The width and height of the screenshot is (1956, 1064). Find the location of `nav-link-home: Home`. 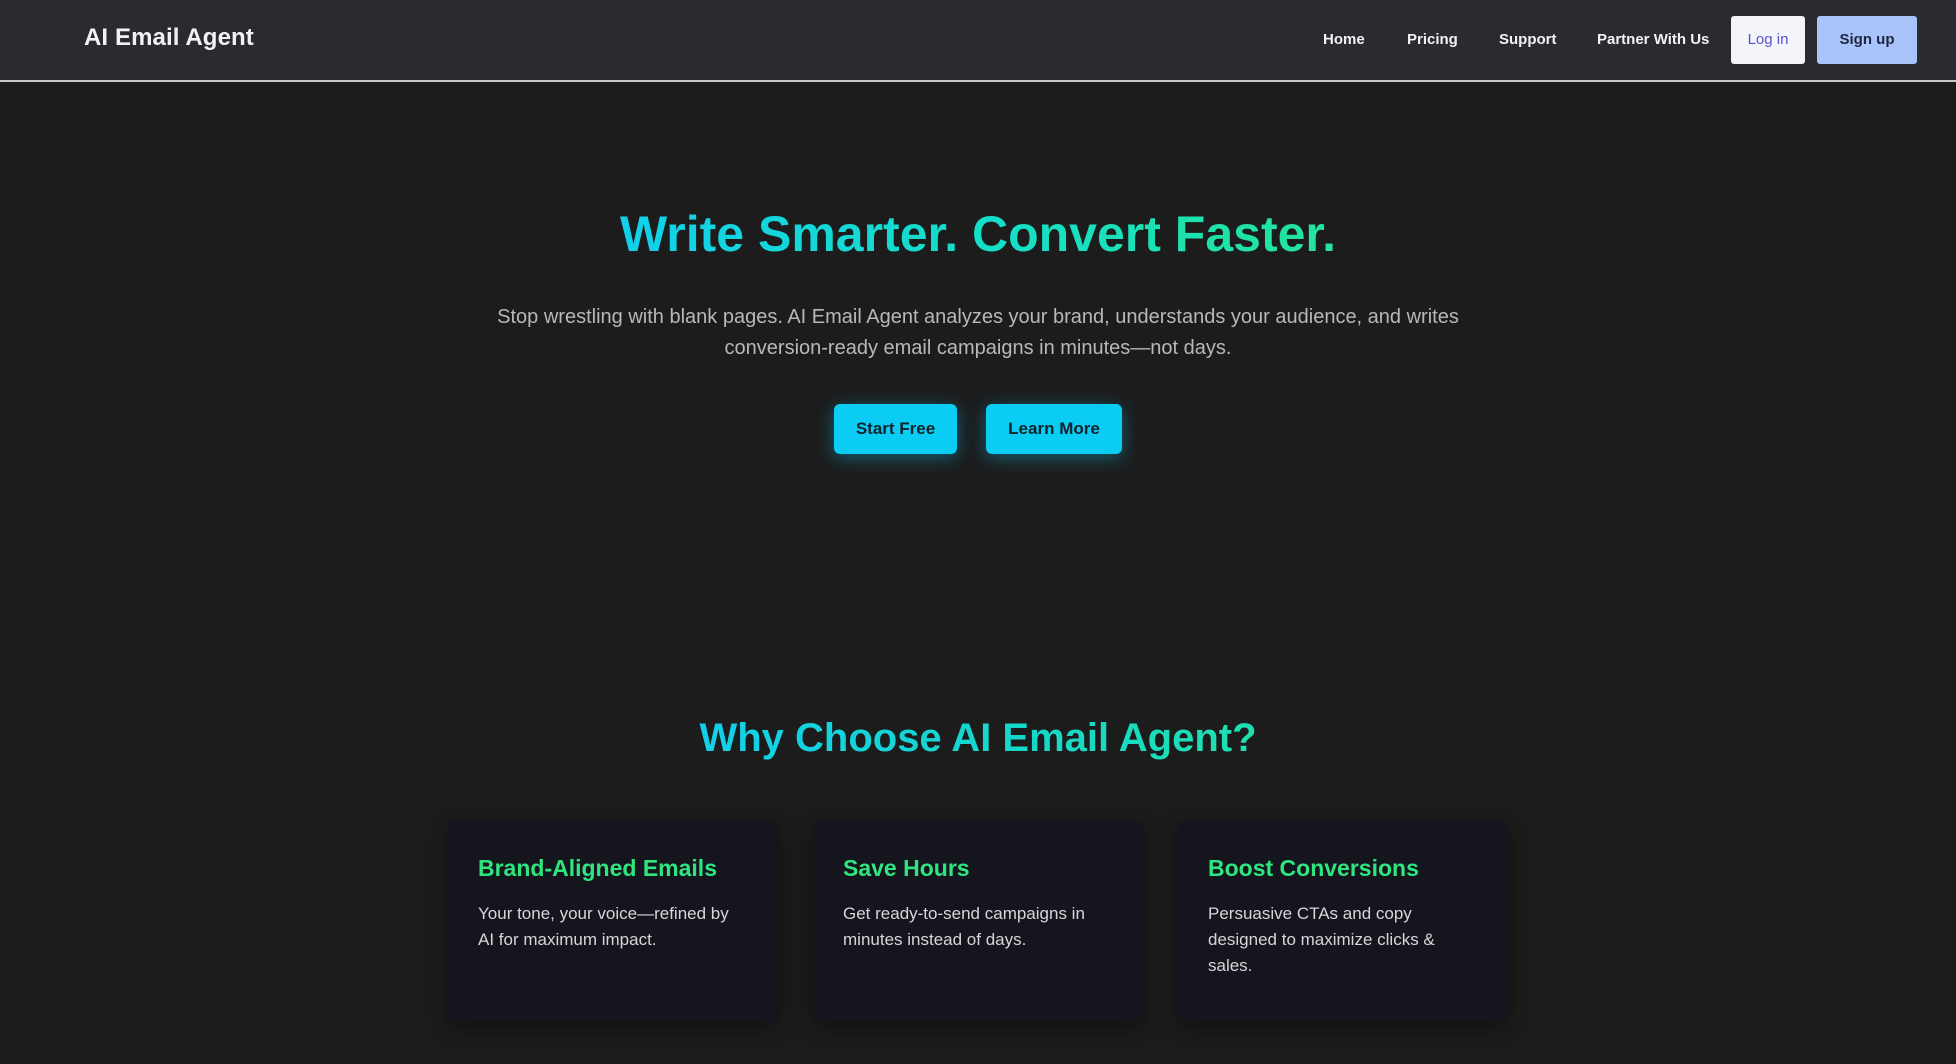

nav-link-home: Home is located at coordinates (1344, 39).